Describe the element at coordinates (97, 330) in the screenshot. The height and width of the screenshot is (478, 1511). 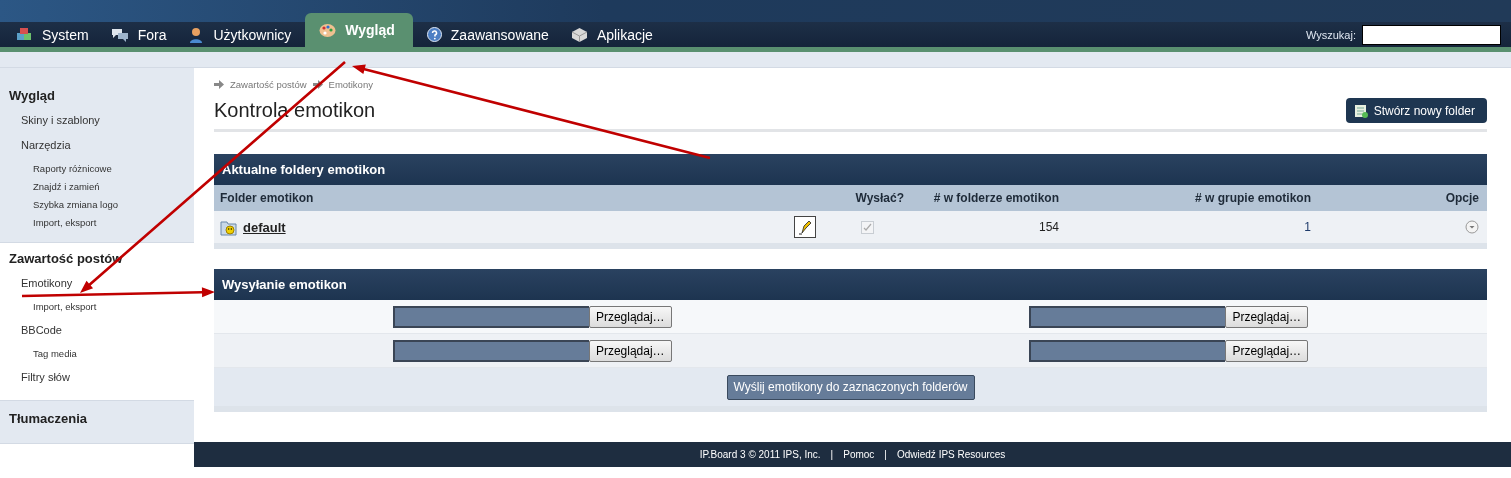
I see `sidebar-link: BBCode` at that location.